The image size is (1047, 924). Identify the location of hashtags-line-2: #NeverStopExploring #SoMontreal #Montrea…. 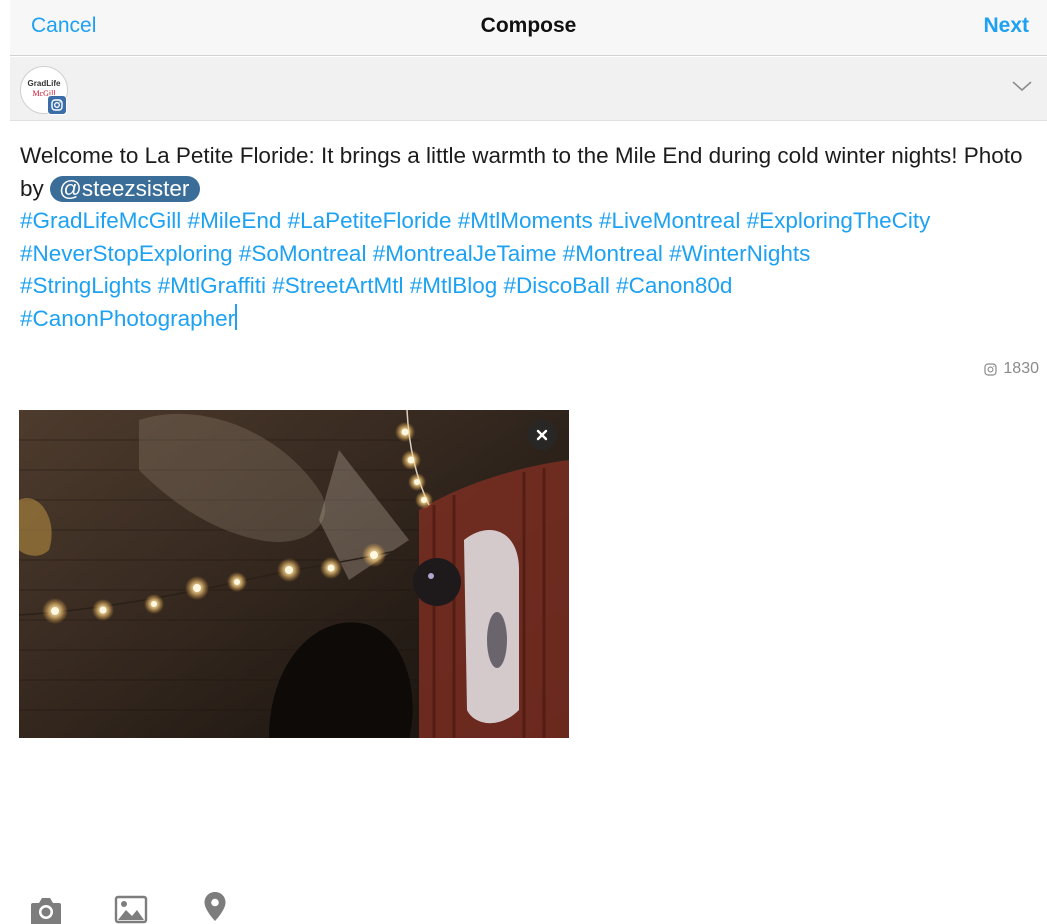
(415, 253).